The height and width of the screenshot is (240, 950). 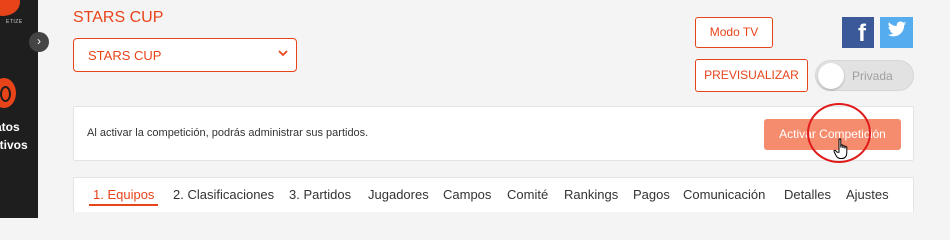 I want to click on brand-text: ETIZE, so click(x=14, y=22).